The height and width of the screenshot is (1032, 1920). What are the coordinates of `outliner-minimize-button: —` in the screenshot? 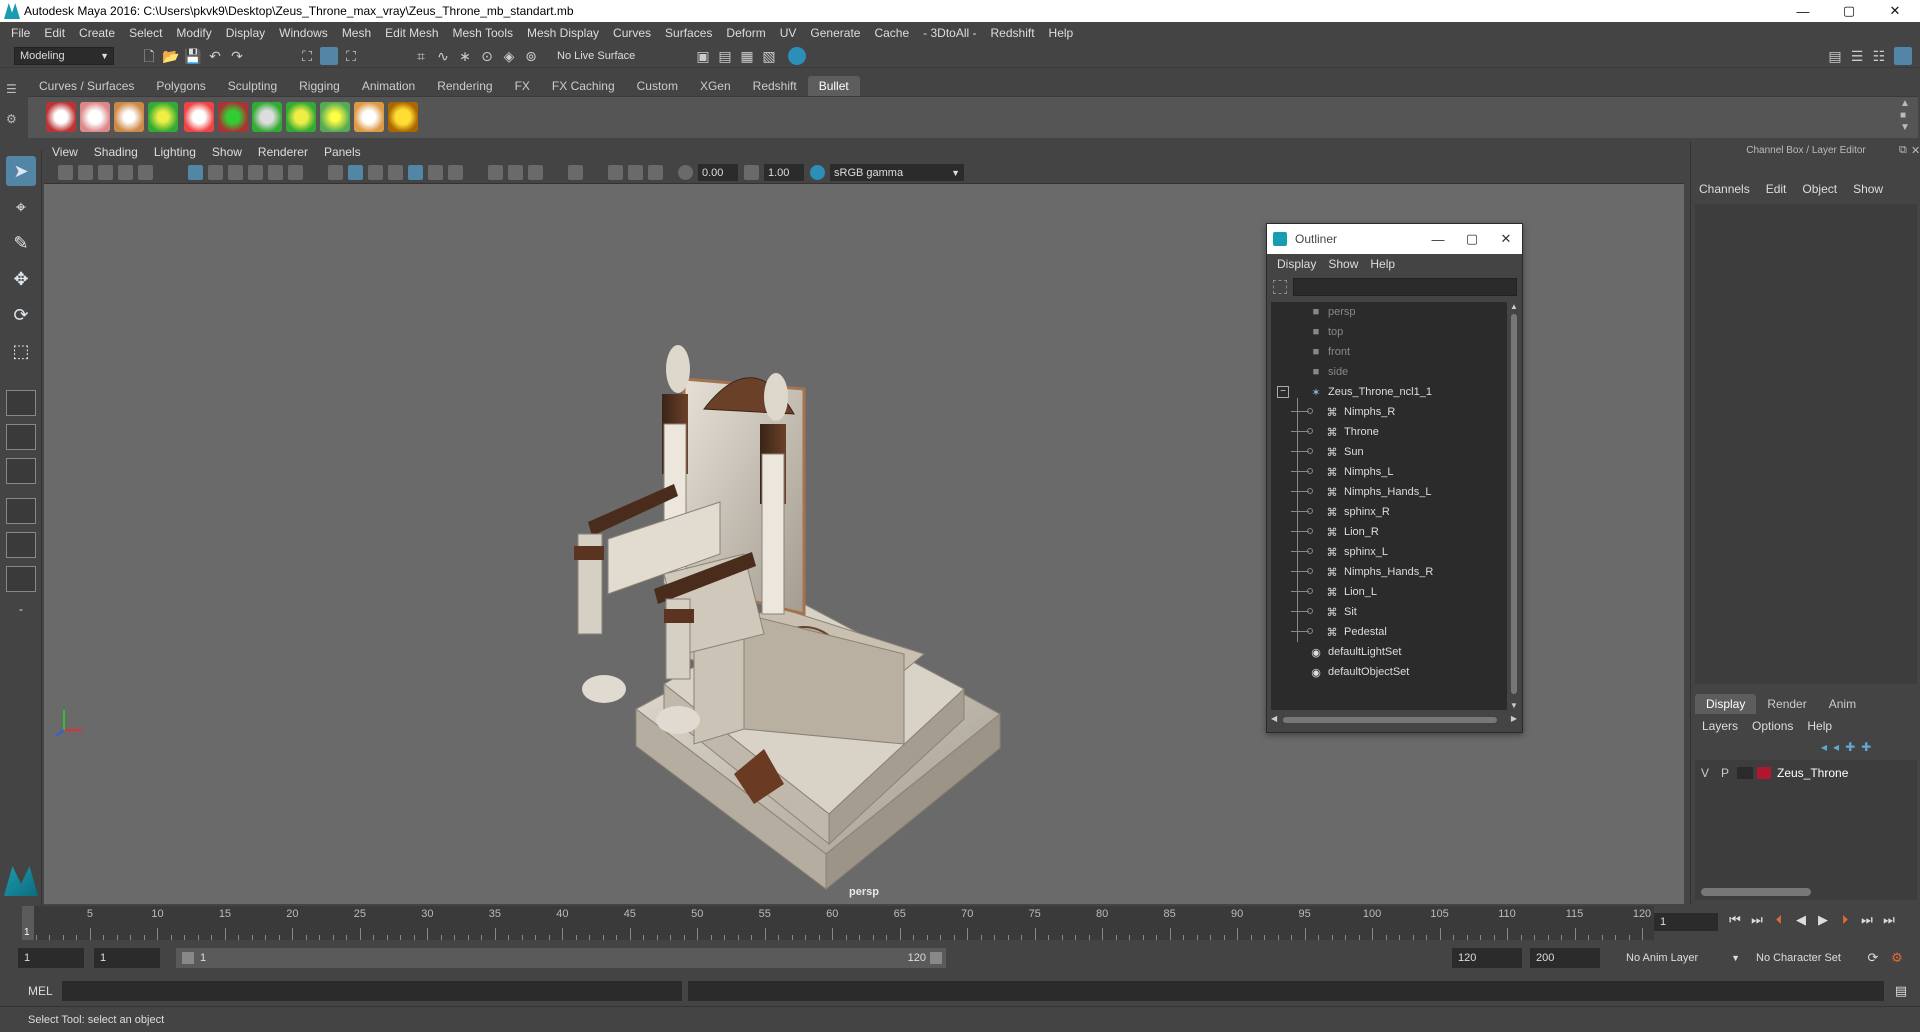 It's located at (1438, 239).